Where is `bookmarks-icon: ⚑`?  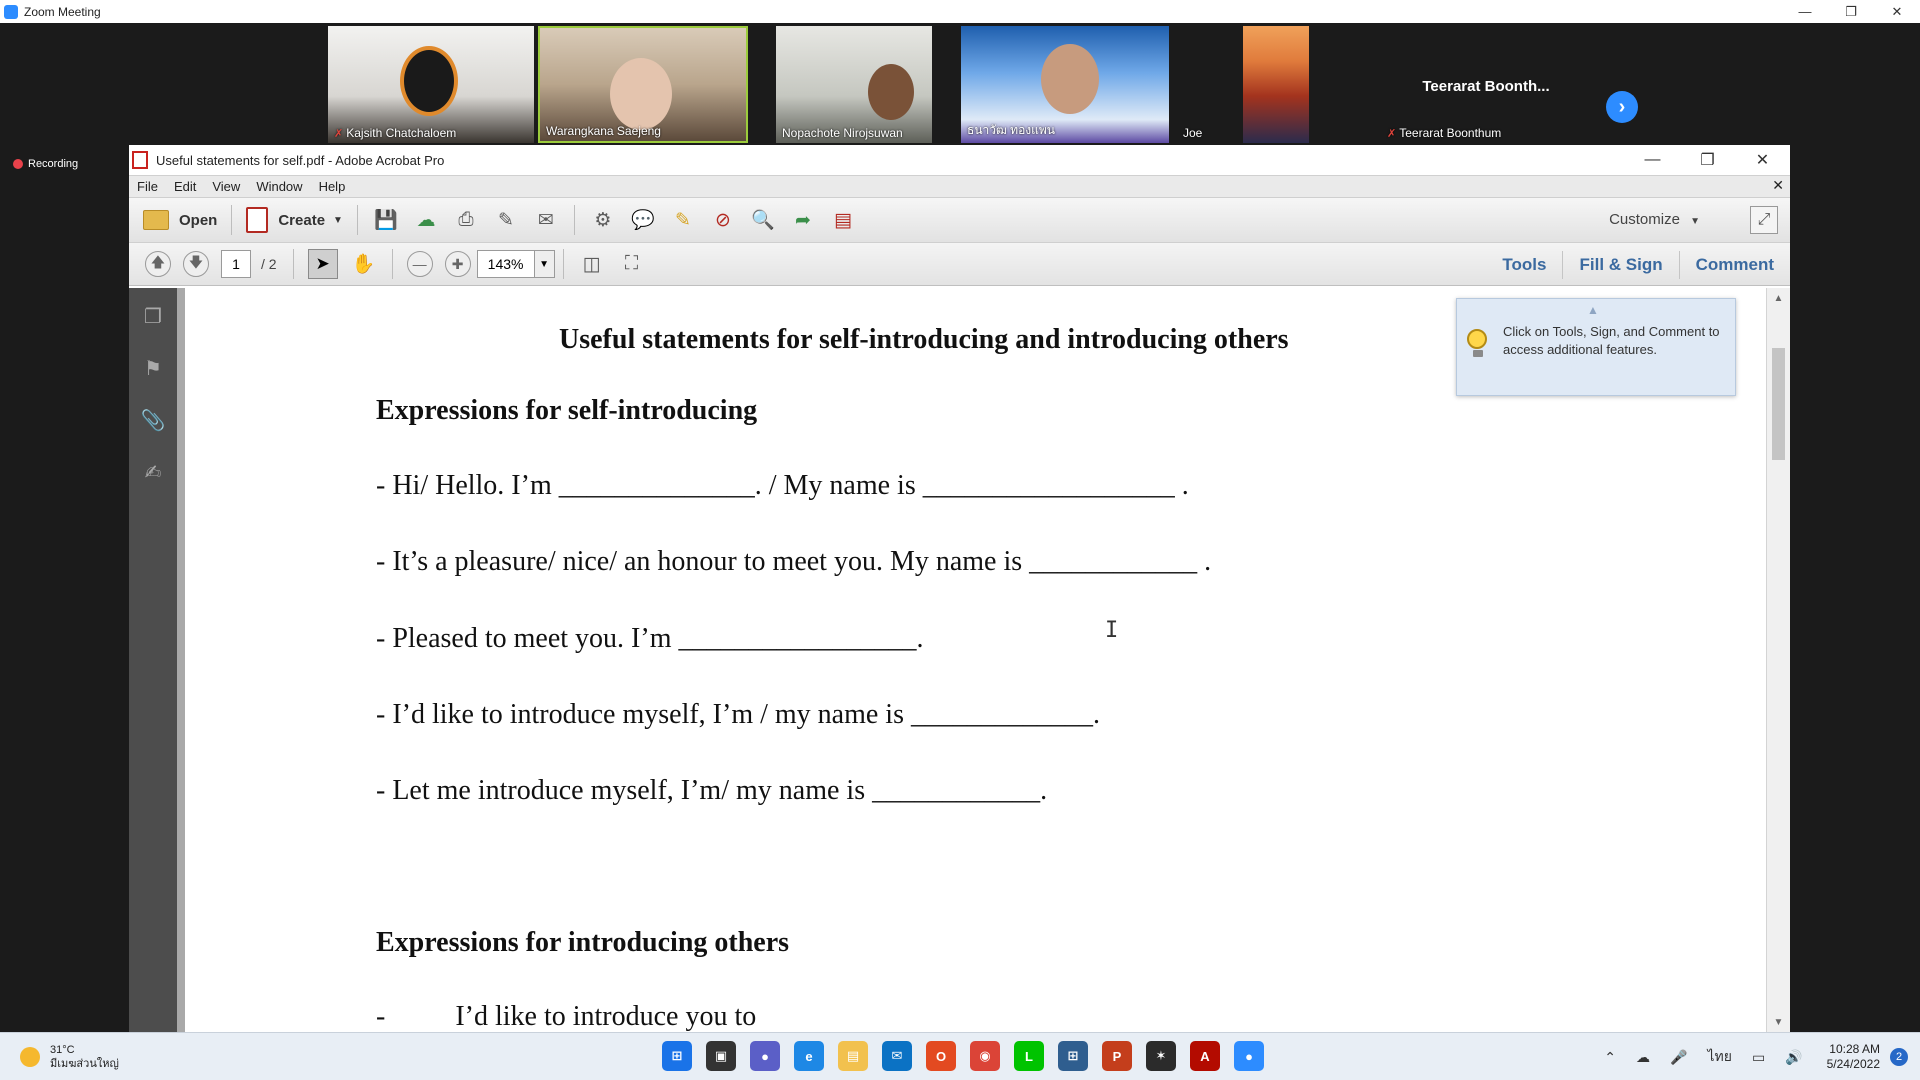 bookmarks-icon: ⚑ is located at coordinates (153, 368).